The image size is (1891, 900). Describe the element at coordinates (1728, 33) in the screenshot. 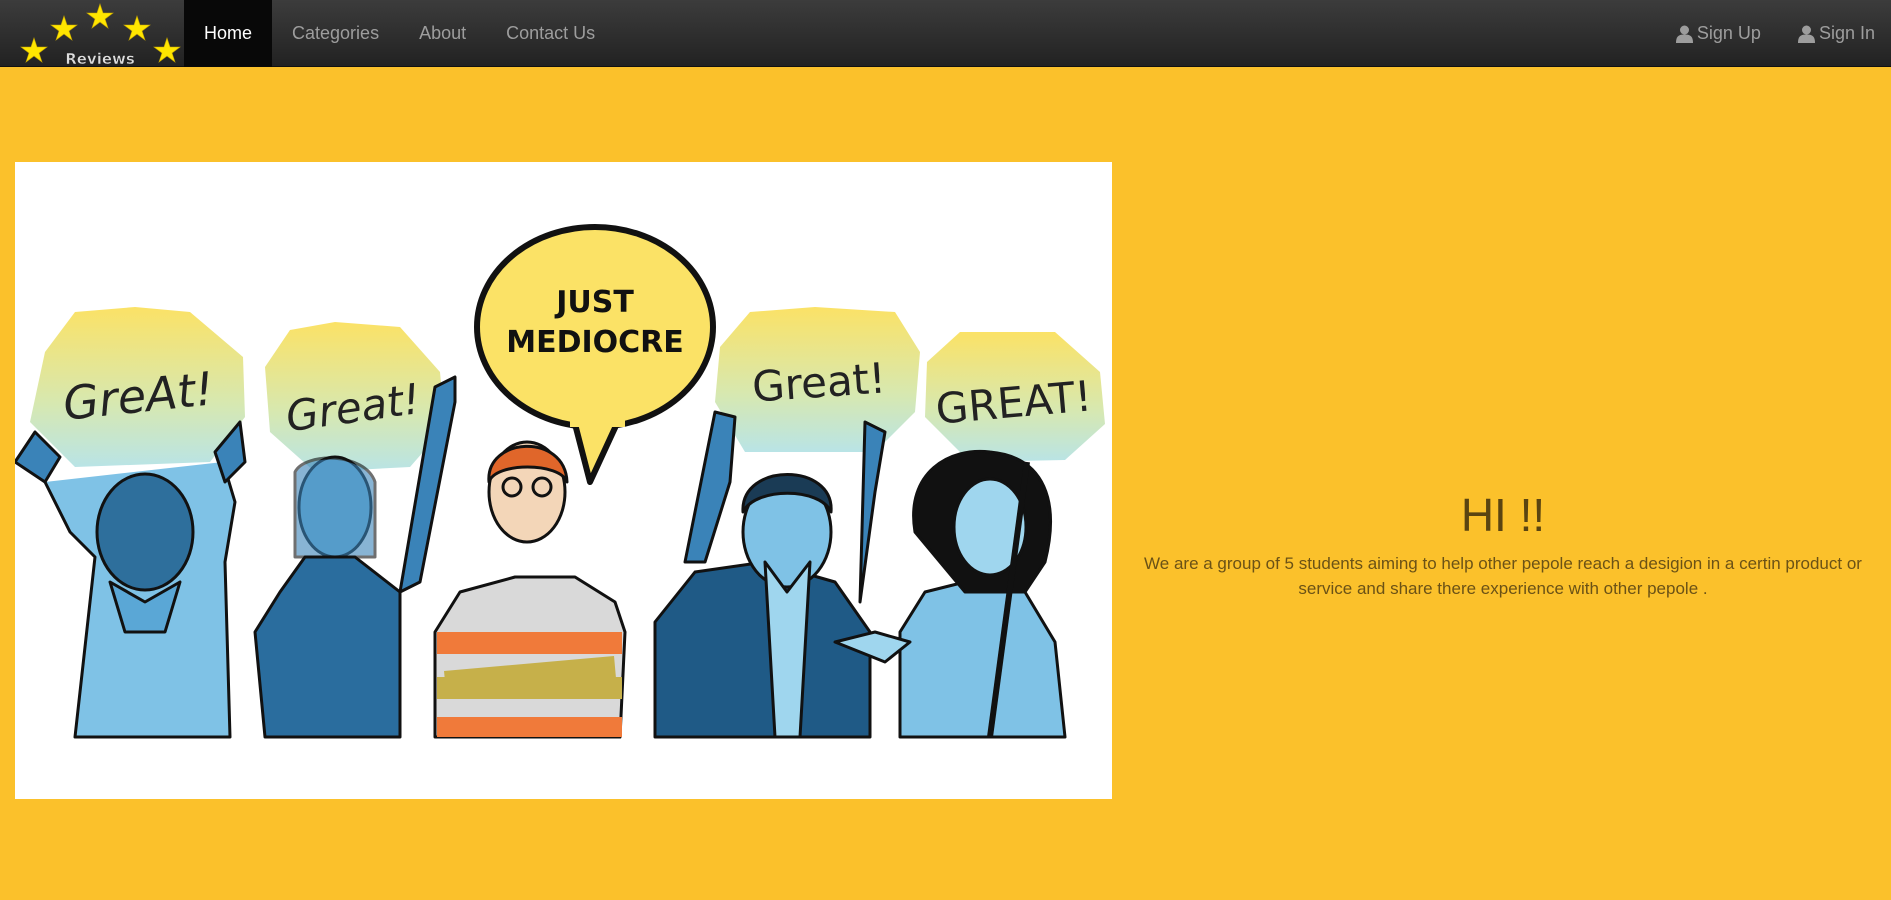

I see `sign-up-label: Sign Up` at that location.